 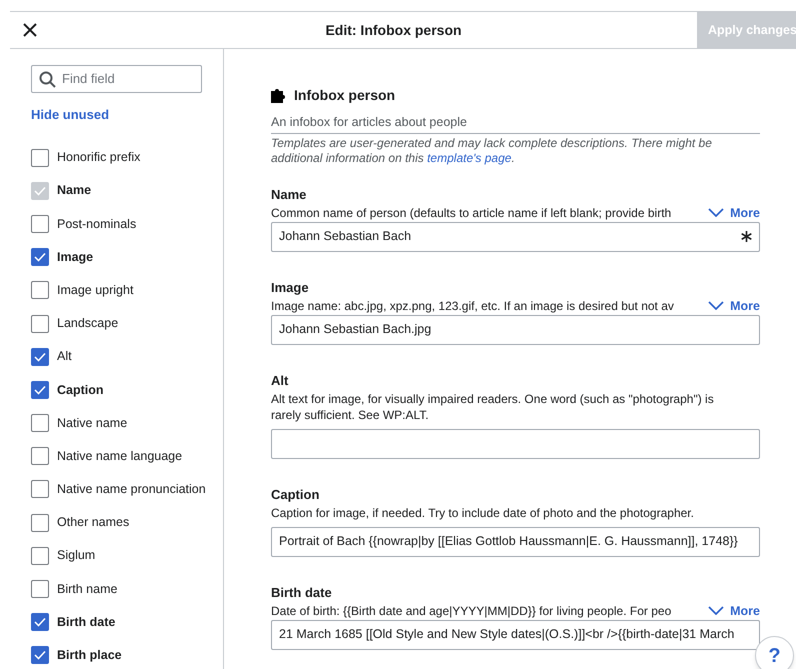 What do you see at coordinates (131, 489) in the screenshot?
I see `field-label: Native name pronunciation` at bounding box center [131, 489].